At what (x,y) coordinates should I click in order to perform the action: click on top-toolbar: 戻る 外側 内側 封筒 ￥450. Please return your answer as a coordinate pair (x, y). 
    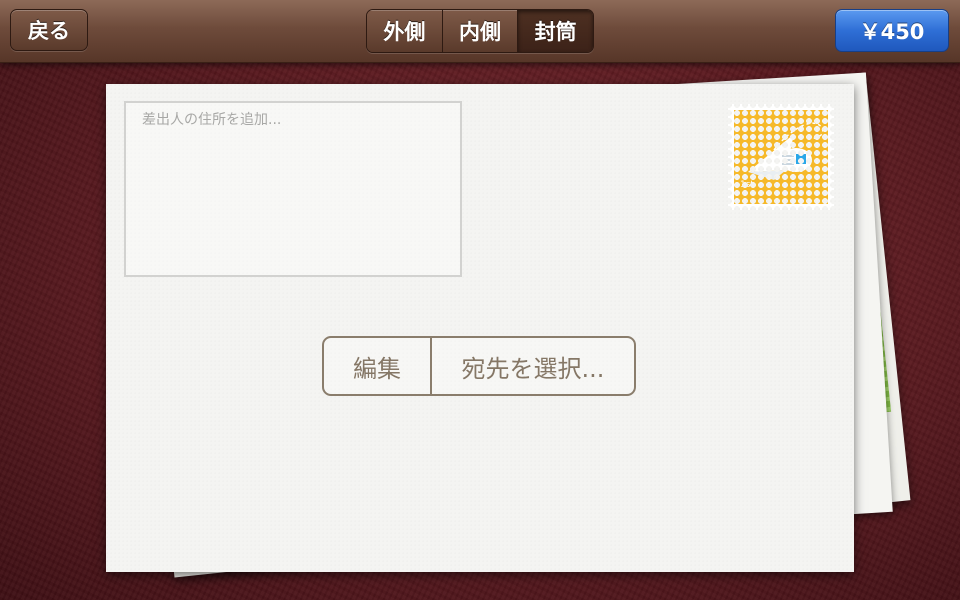
    Looking at the image, I should click on (480, 31).